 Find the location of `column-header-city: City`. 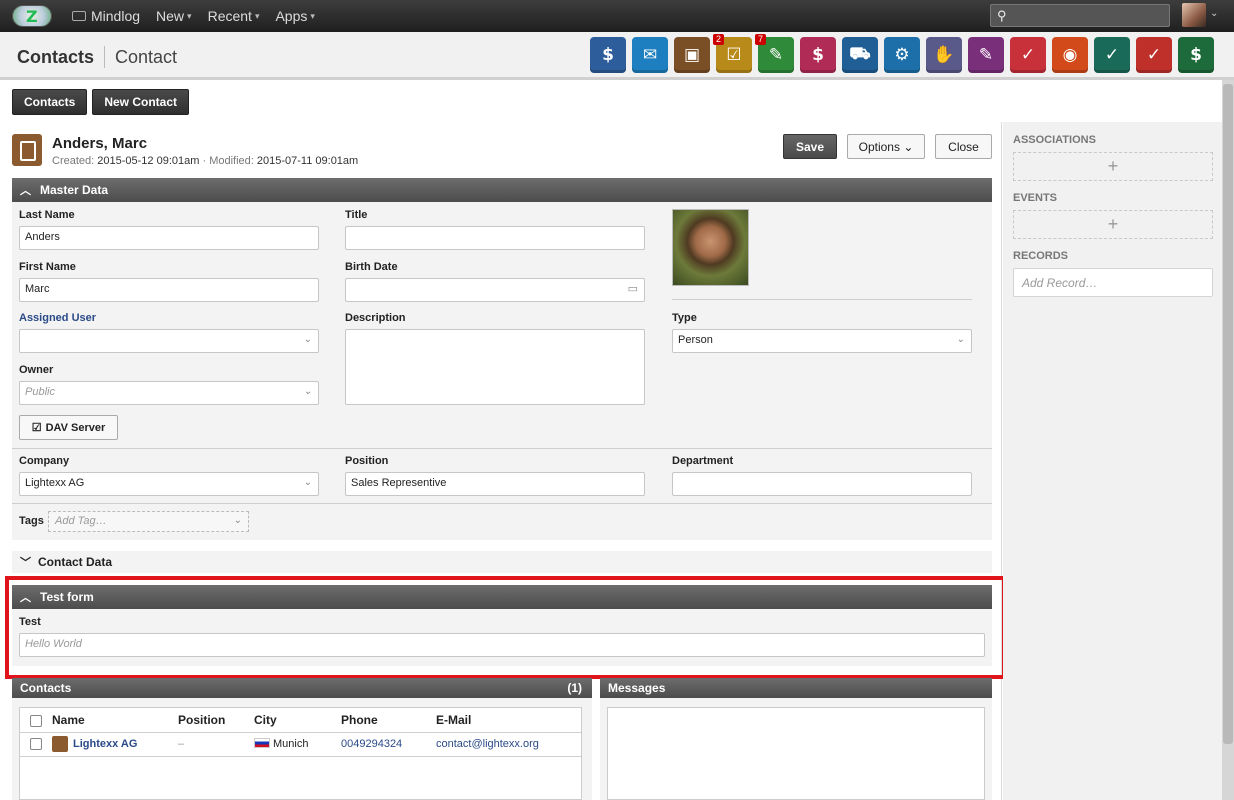

column-header-city: City is located at coordinates (265, 720).